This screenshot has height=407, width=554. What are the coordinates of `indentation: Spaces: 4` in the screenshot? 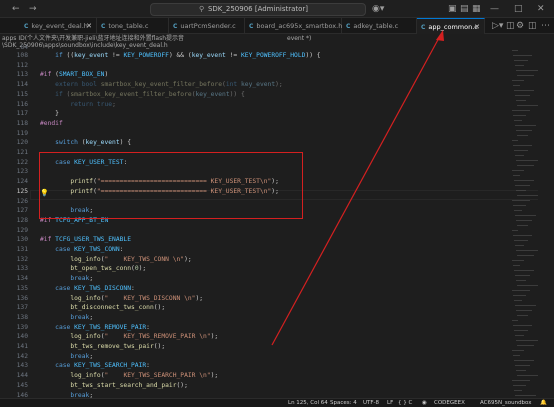 It's located at (343, 403).